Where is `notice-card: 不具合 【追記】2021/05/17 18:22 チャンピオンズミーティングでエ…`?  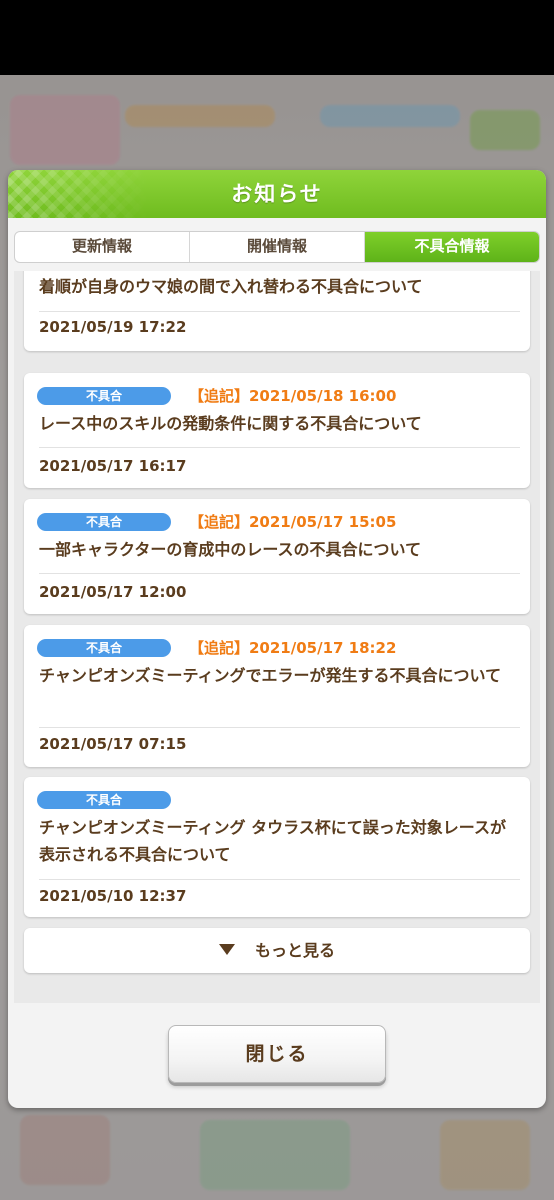
notice-card: 不具合 【追記】2021/05/17 18:22 チャンピオンズミーティングでエ… is located at coordinates (277, 696).